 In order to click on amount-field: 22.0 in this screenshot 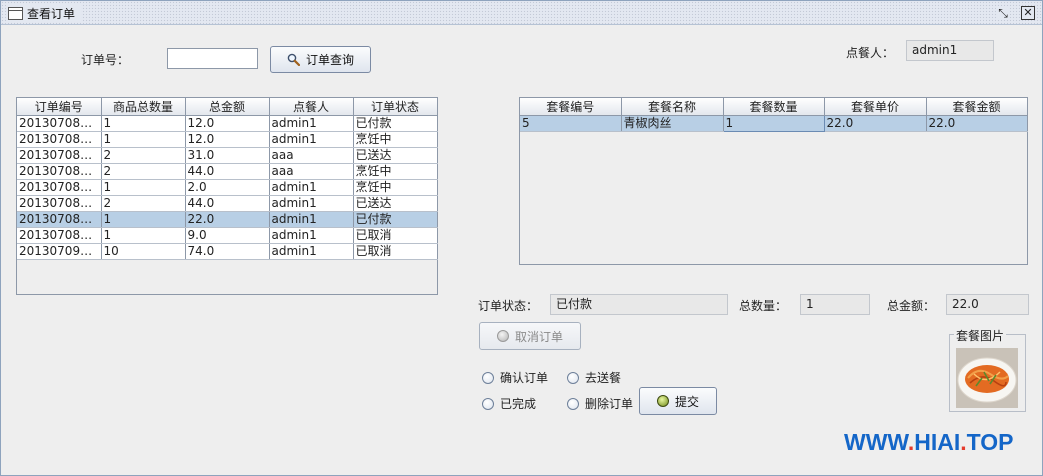, I will do `click(987, 304)`.